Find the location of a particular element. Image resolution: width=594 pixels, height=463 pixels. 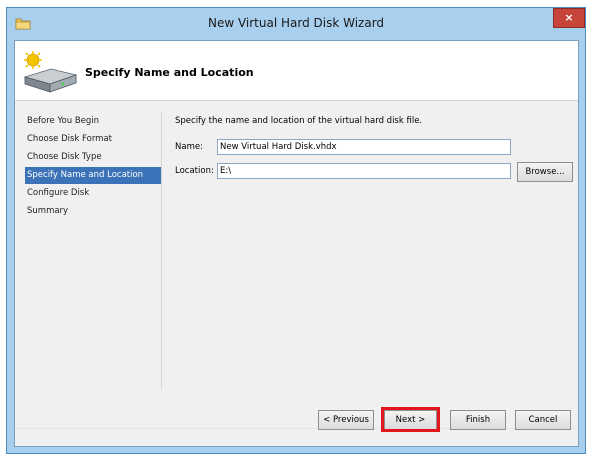

nav-item-specify-name-and-location: Specify Name and Location is located at coordinates (93, 175).